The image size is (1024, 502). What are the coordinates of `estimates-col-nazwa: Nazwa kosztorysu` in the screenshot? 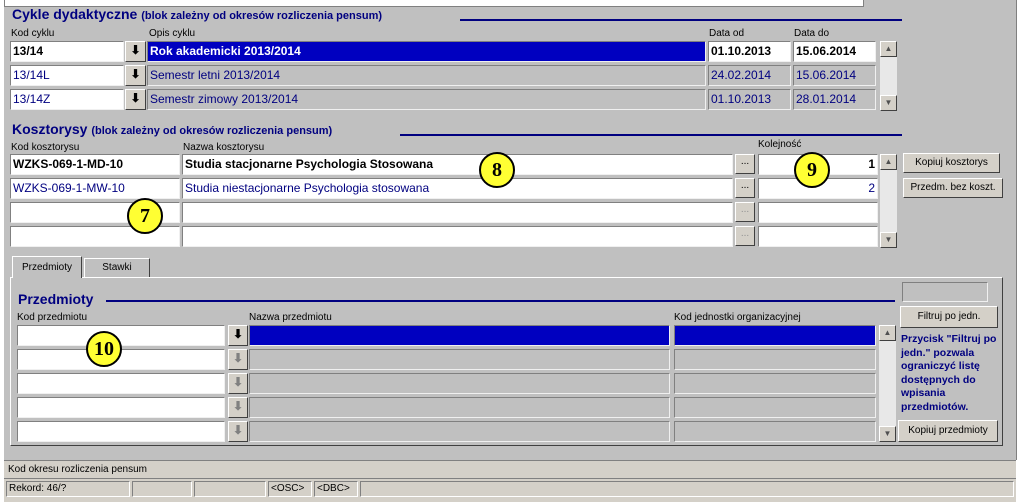 It's located at (224, 147).